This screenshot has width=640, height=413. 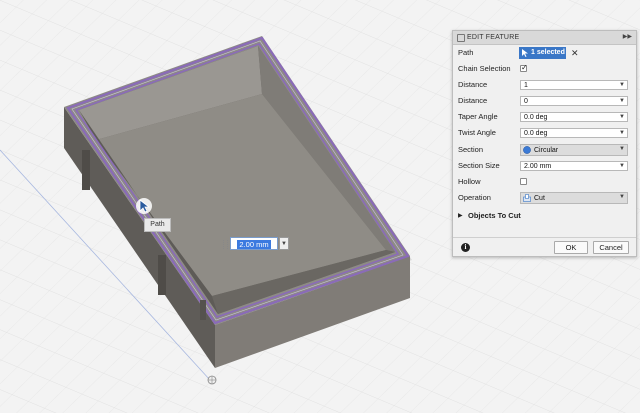 What do you see at coordinates (477, 132) in the screenshot?
I see `twist-angle-label: Twist Angle` at bounding box center [477, 132].